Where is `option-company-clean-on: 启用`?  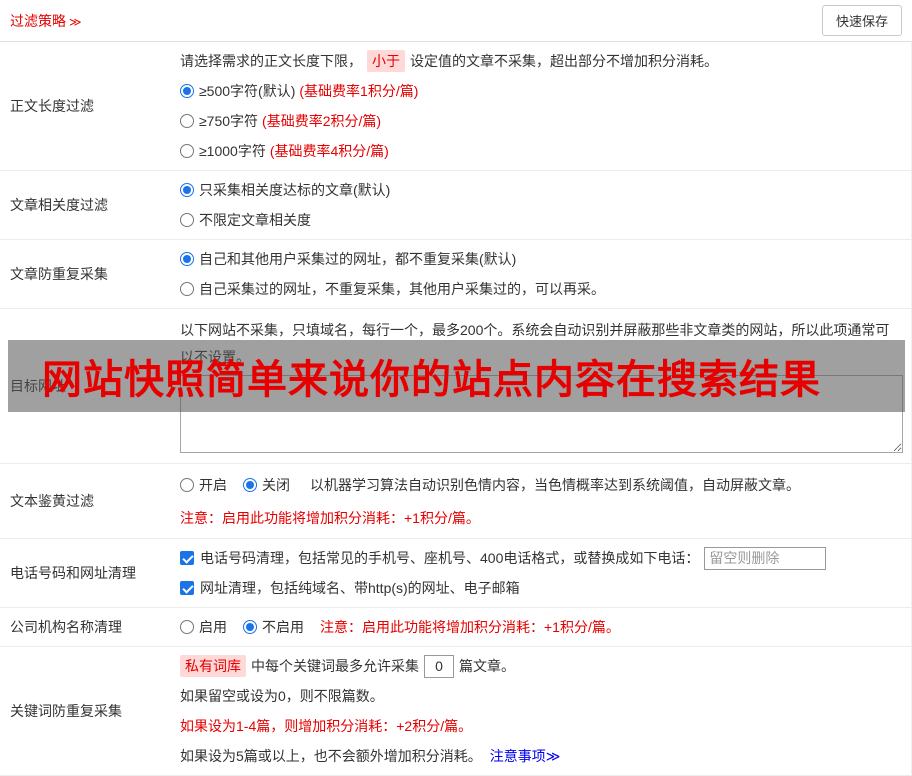
option-company-clean-on: 启用 is located at coordinates (203, 627).